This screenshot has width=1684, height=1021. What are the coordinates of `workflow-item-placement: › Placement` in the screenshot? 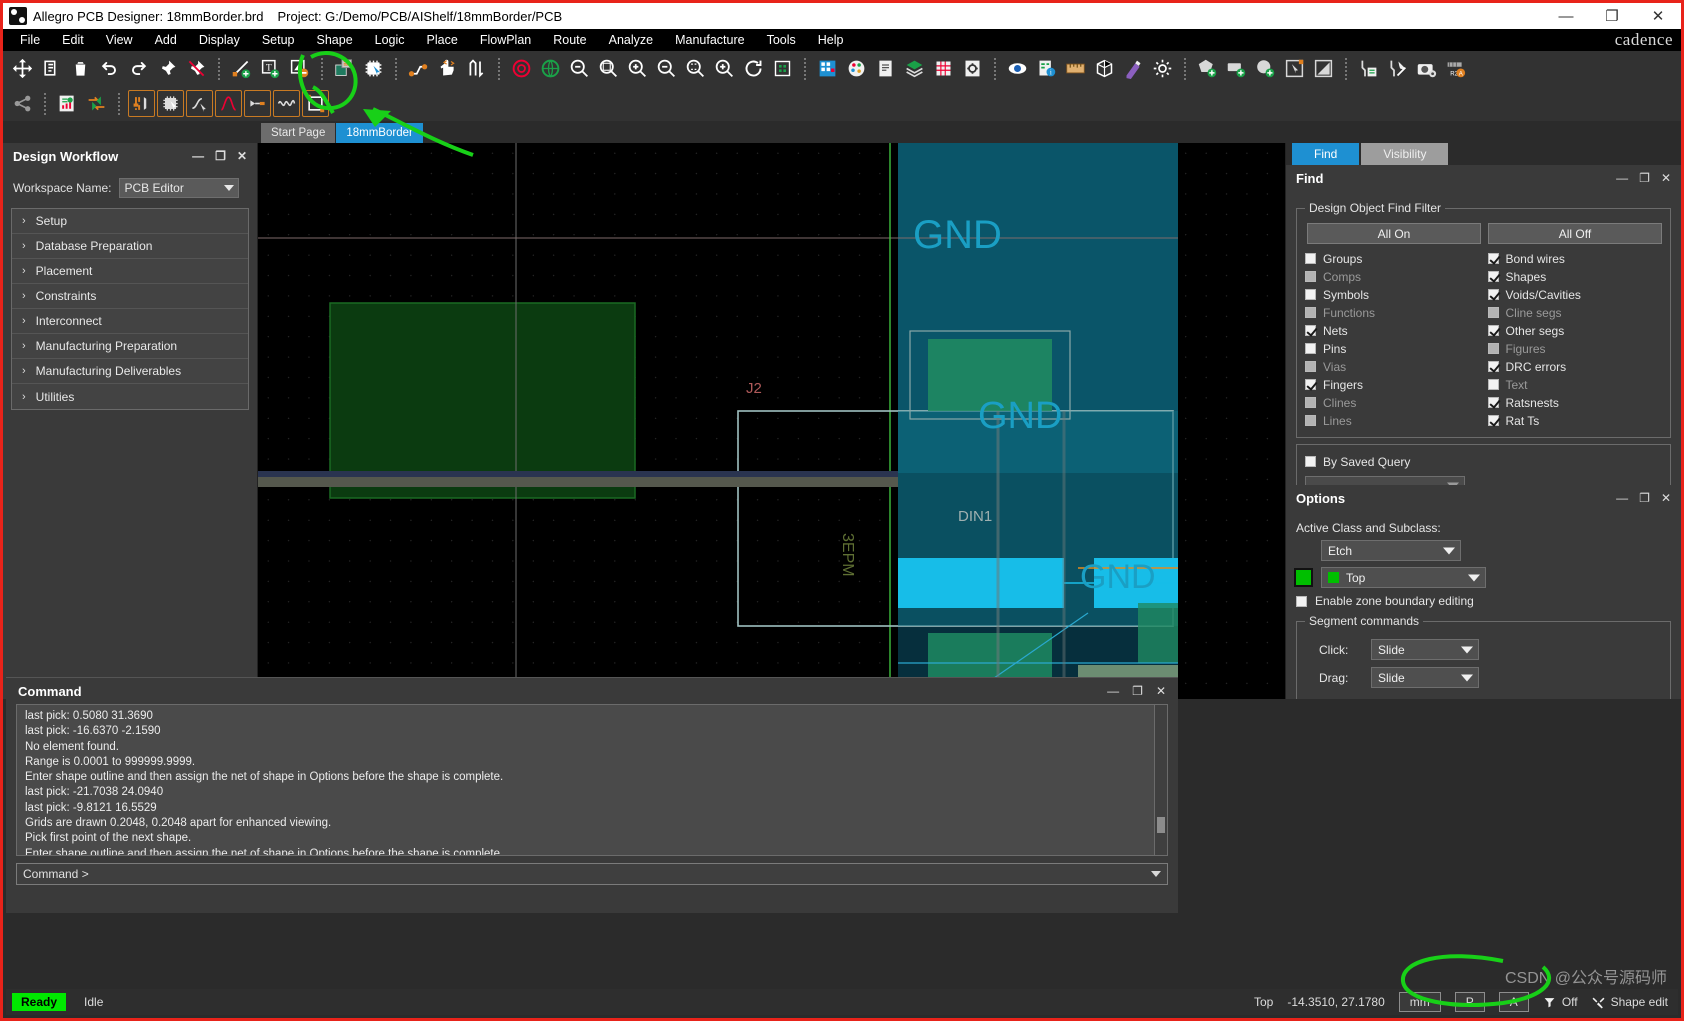 It's located at (130, 271).